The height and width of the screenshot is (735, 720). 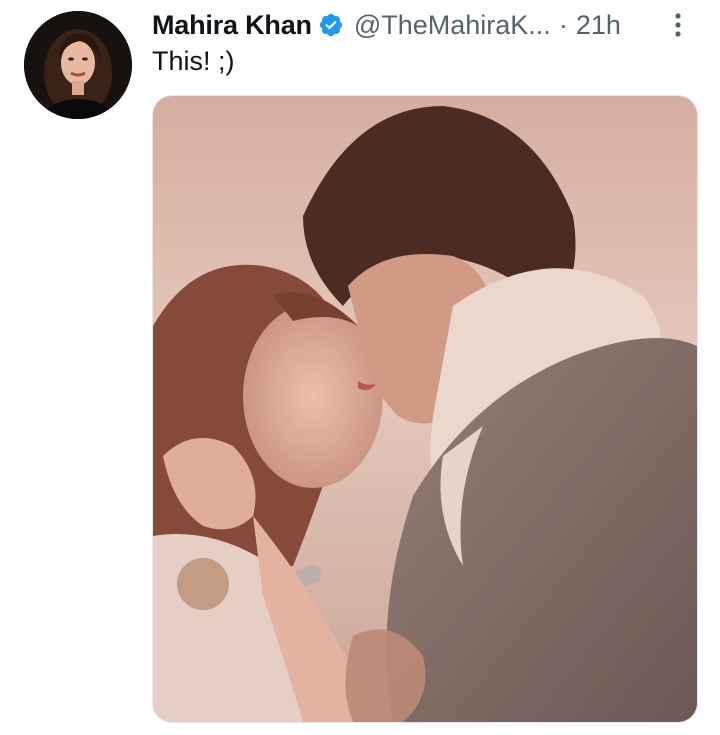 I want to click on tweet-timestamp: 21h, so click(x=598, y=25).